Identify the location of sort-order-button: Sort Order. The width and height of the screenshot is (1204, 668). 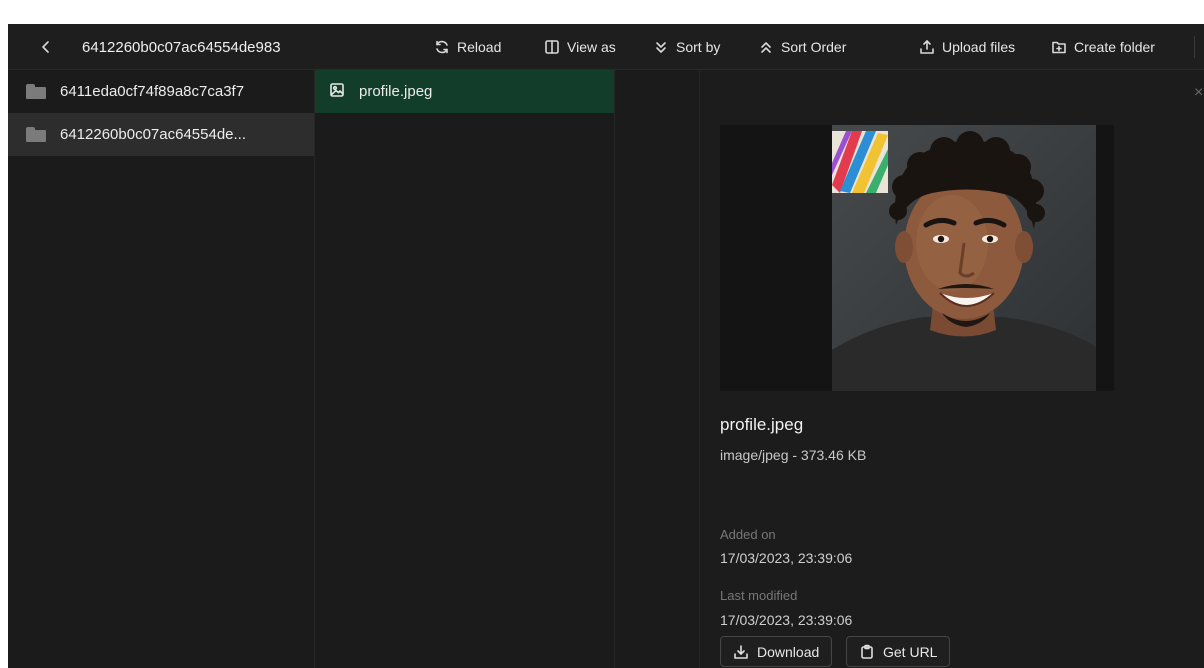
(802, 47).